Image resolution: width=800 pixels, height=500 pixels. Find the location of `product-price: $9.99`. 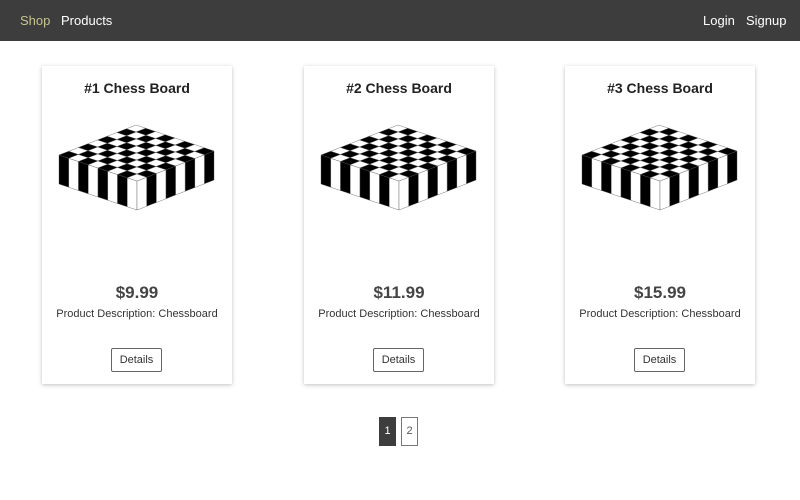

product-price: $9.99 is located at coordinates (137, 292).